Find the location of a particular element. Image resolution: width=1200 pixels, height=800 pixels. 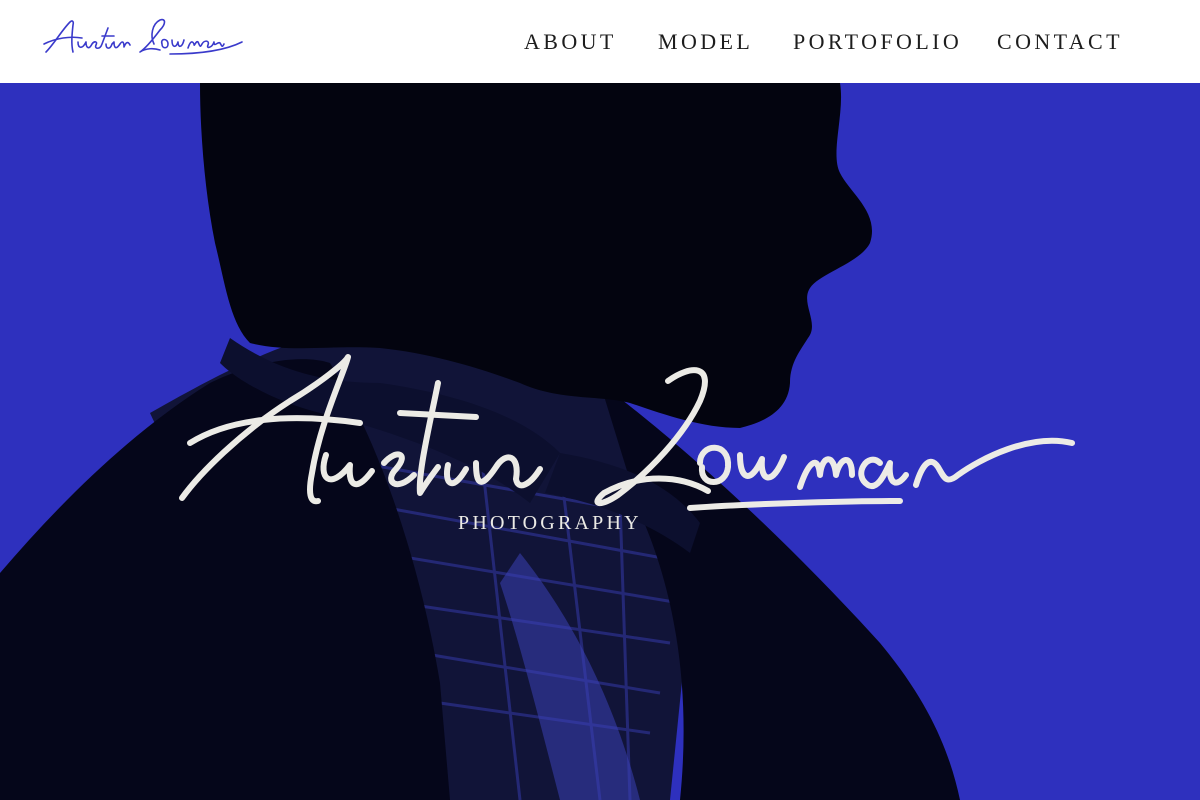

nav-portfolio-link: PORTOFOLIO is located at coordinates (877, 42).